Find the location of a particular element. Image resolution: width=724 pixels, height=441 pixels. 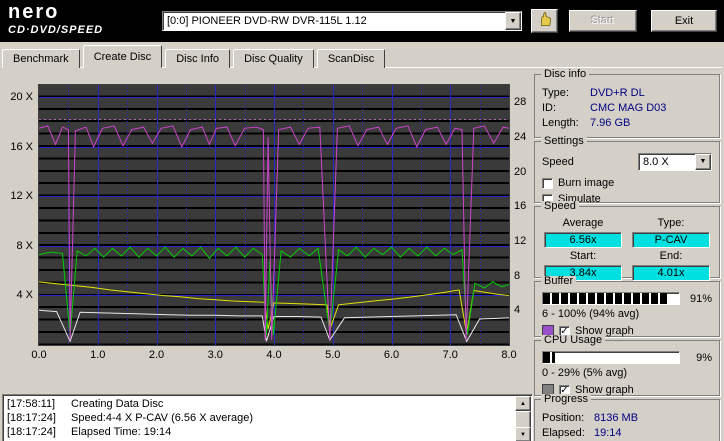

nero-logo: nero CD·DVD/SPEED is located at coordinates (56, 19).